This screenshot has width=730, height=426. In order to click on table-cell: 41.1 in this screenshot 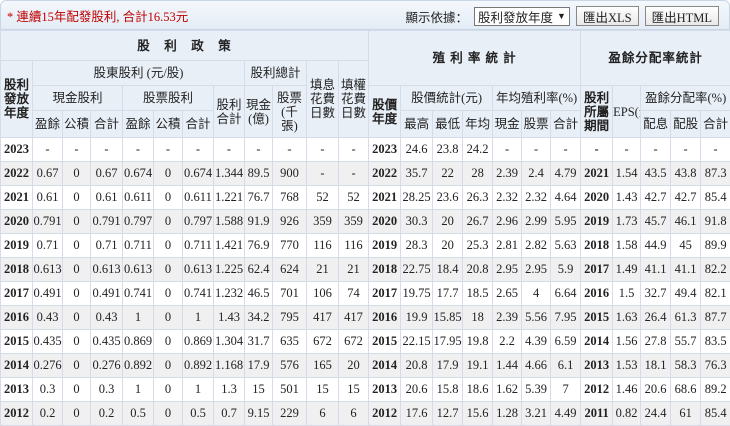, I will do `click(686, 270)`.